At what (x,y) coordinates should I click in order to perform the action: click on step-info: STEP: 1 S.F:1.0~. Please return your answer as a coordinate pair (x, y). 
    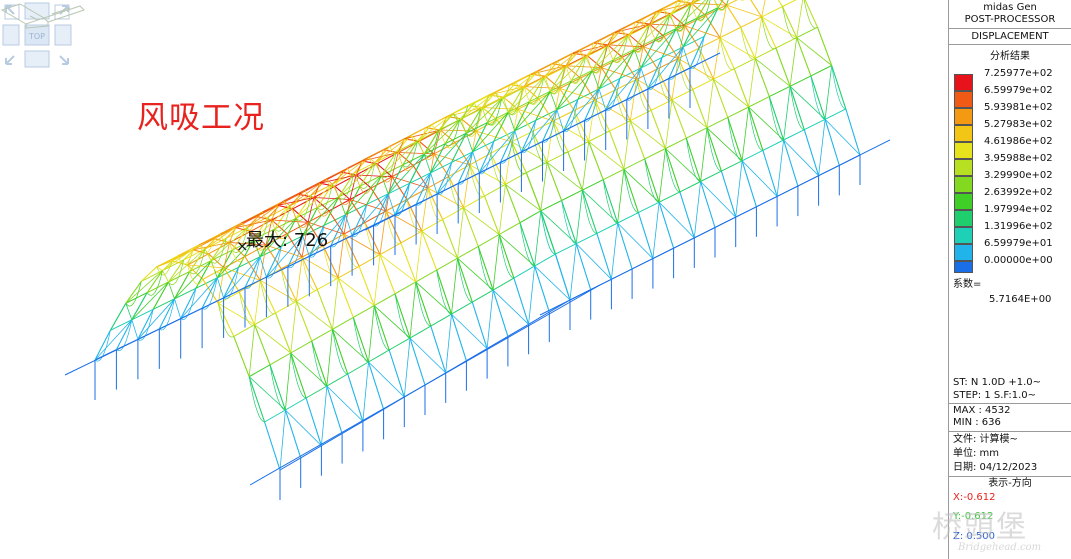
    Looking at the image, I should click on (995, 395).